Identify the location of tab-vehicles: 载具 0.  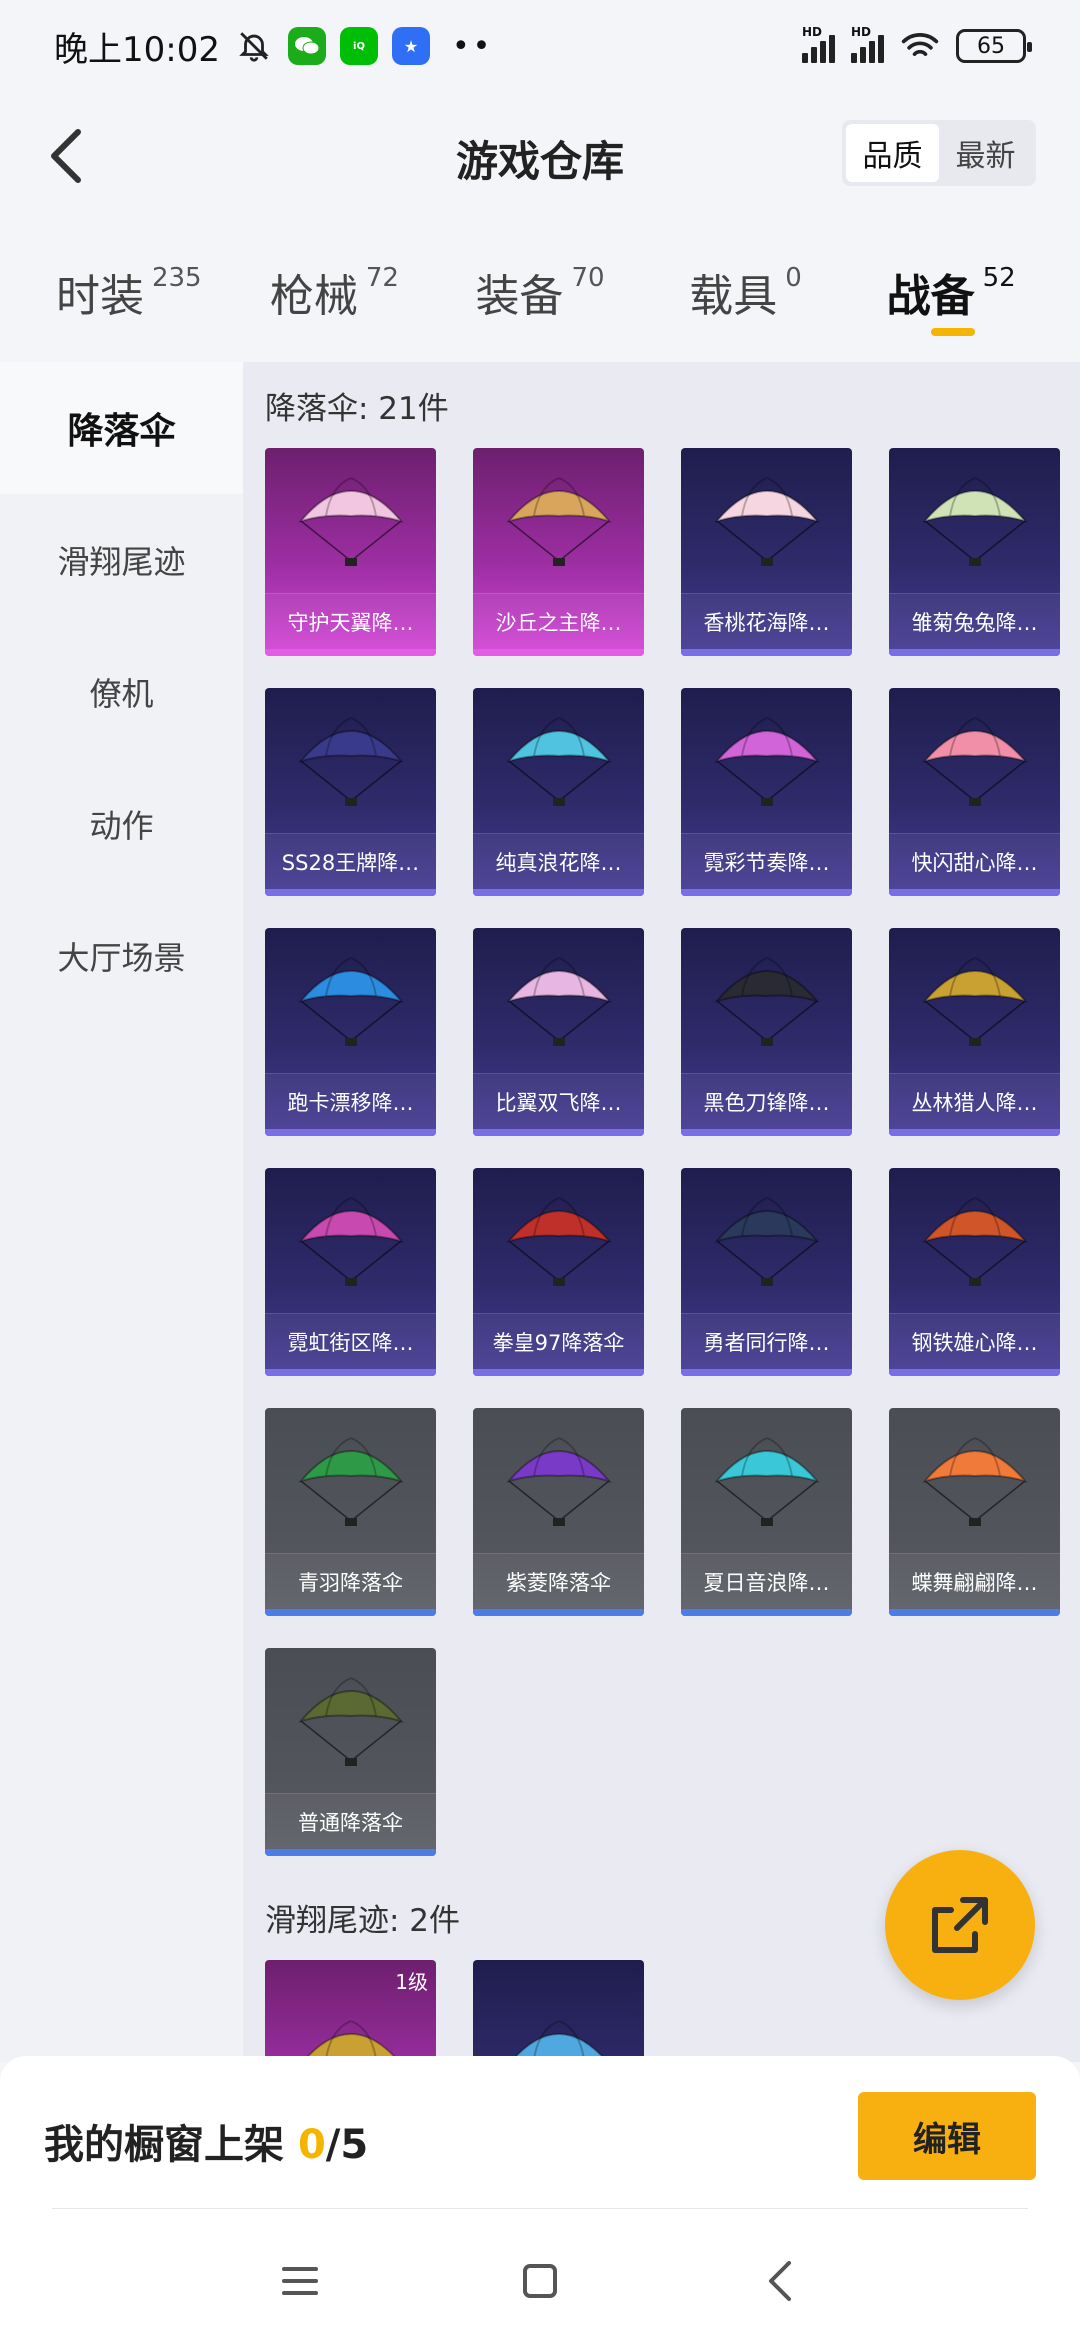
(746, 292).